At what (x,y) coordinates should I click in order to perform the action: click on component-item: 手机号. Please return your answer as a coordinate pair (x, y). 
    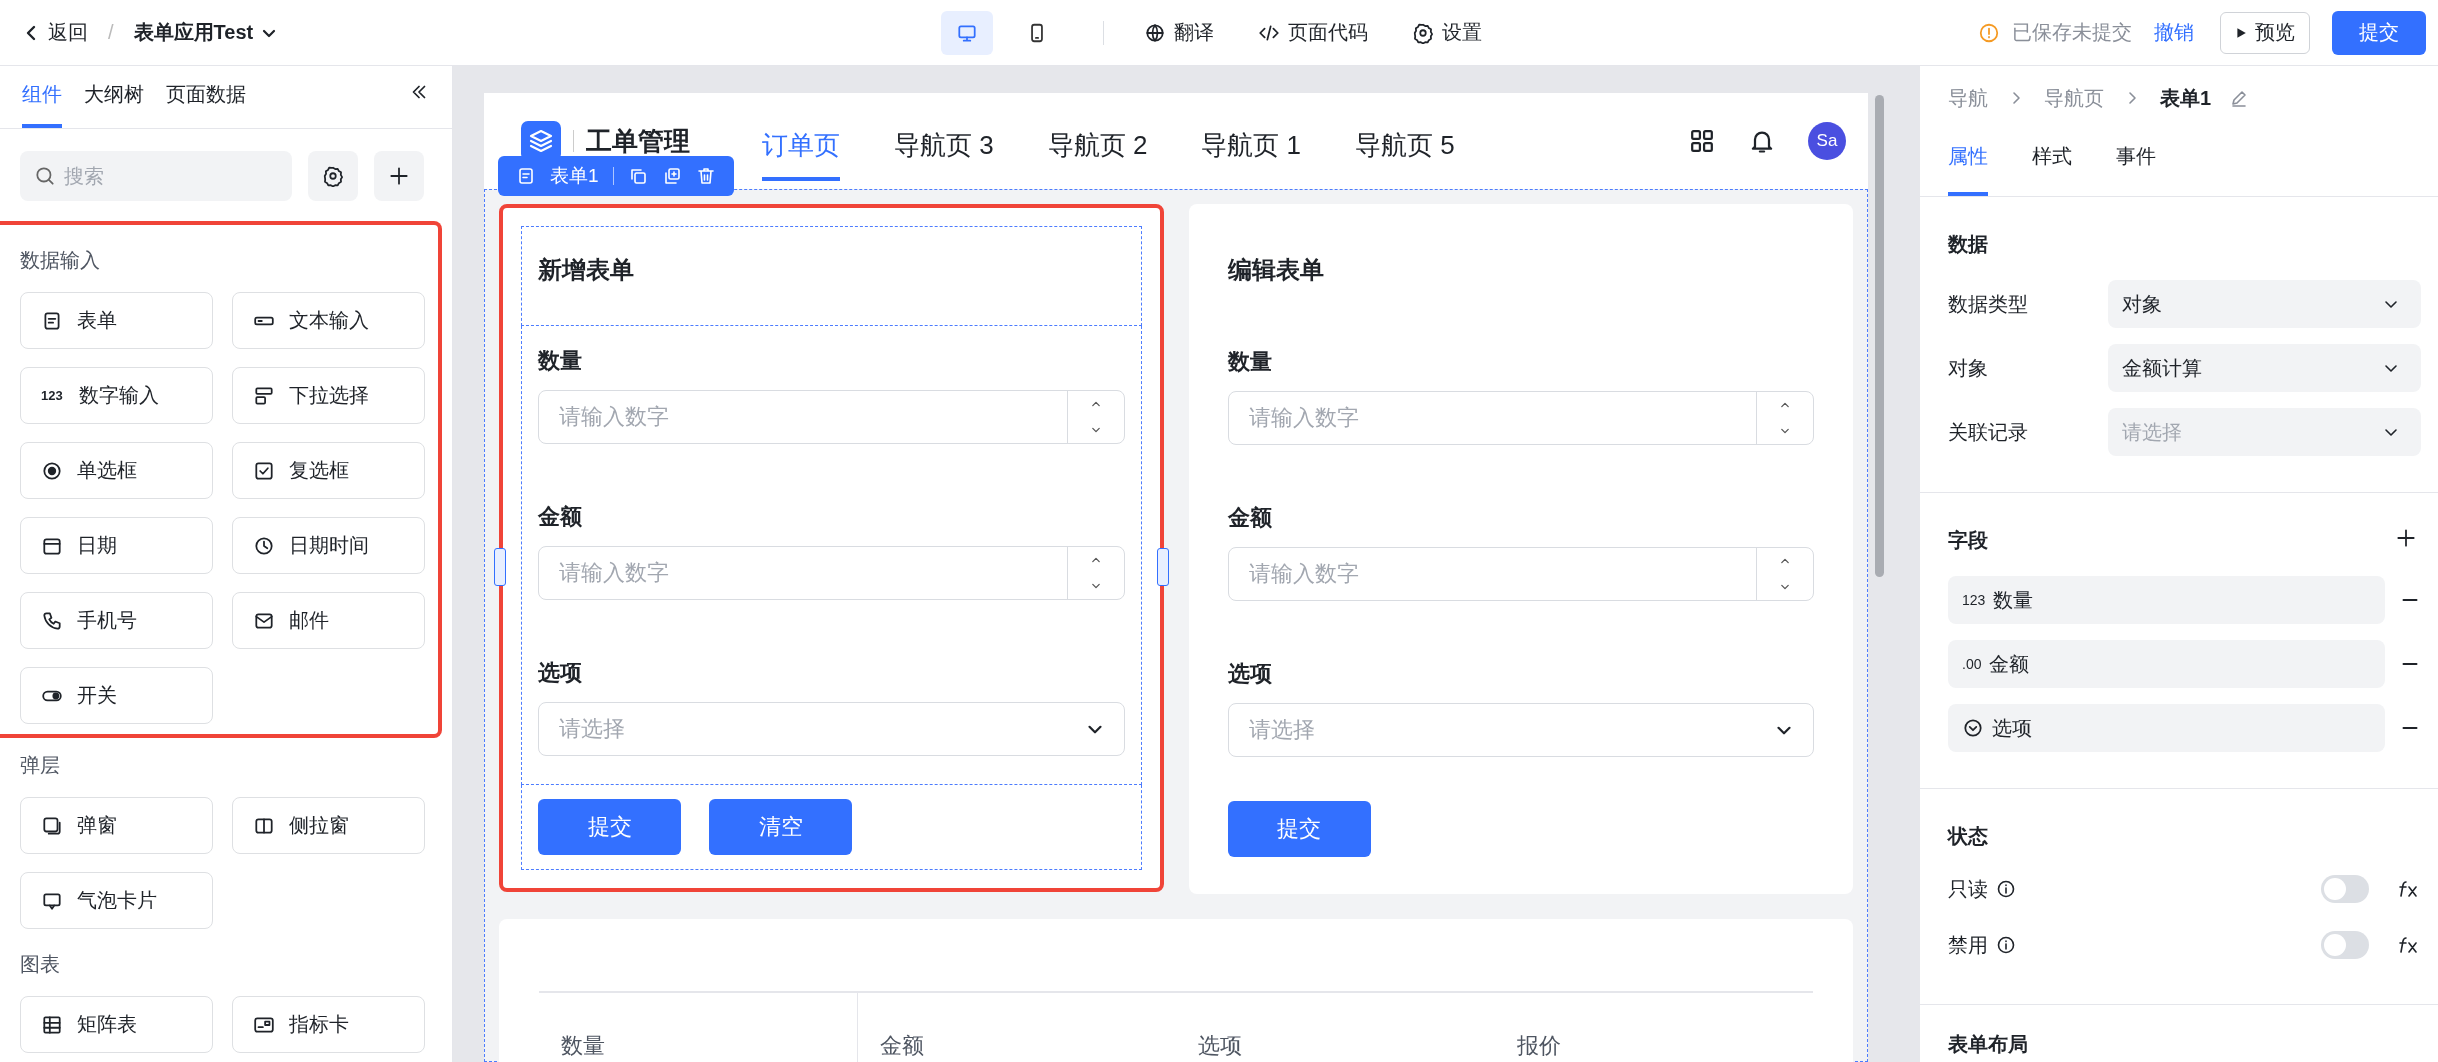
    Looking at the image, I should click on (116, 620).